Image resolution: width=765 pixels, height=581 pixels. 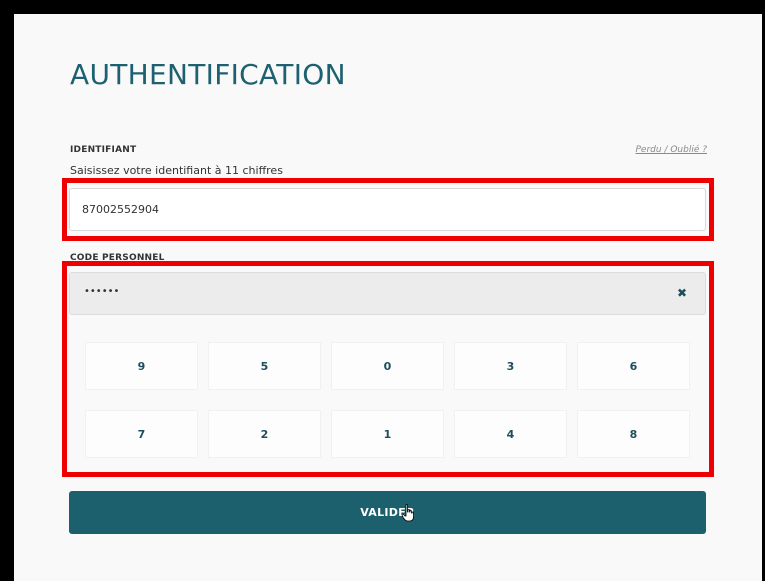 I want to click on identifier-highlight-box, so click(x=388, y=209).